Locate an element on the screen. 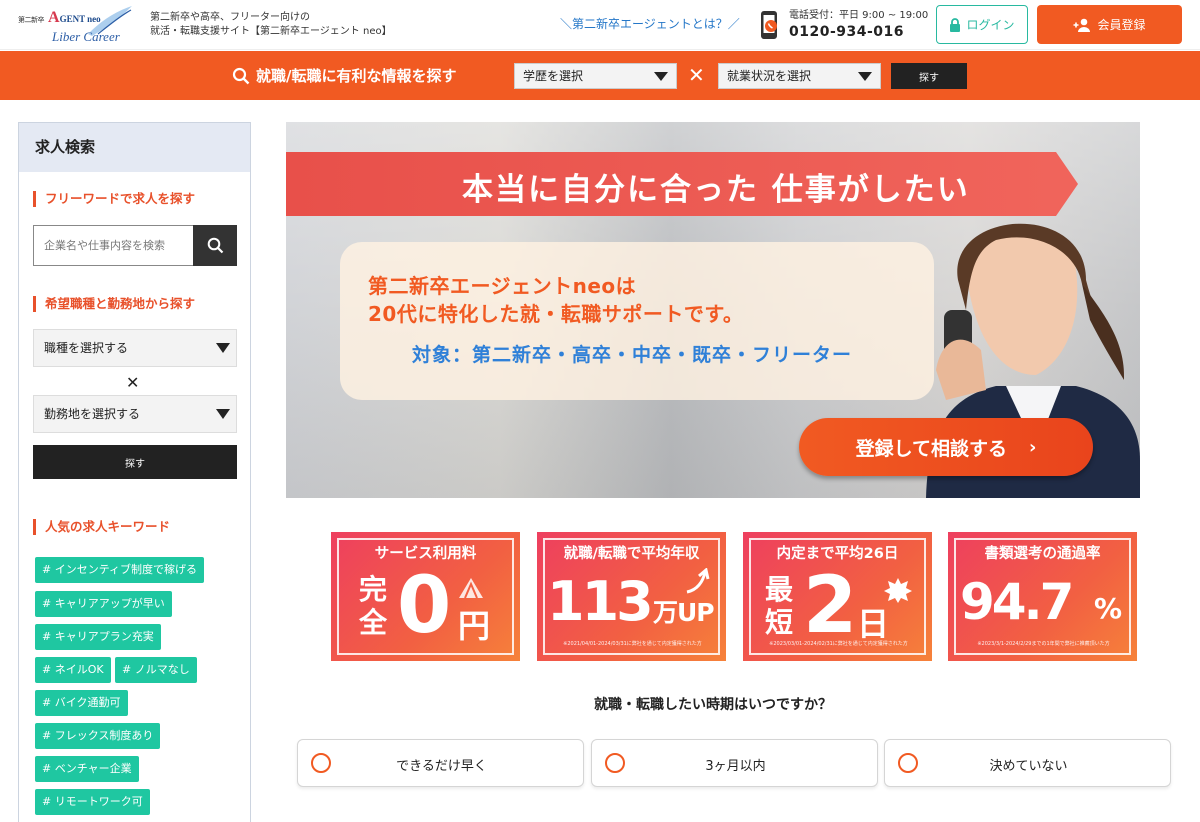 The image size is (1200, 822). keyword-search-input: 企業名や仕事内容を検索 is located at coordinates (113, 245).